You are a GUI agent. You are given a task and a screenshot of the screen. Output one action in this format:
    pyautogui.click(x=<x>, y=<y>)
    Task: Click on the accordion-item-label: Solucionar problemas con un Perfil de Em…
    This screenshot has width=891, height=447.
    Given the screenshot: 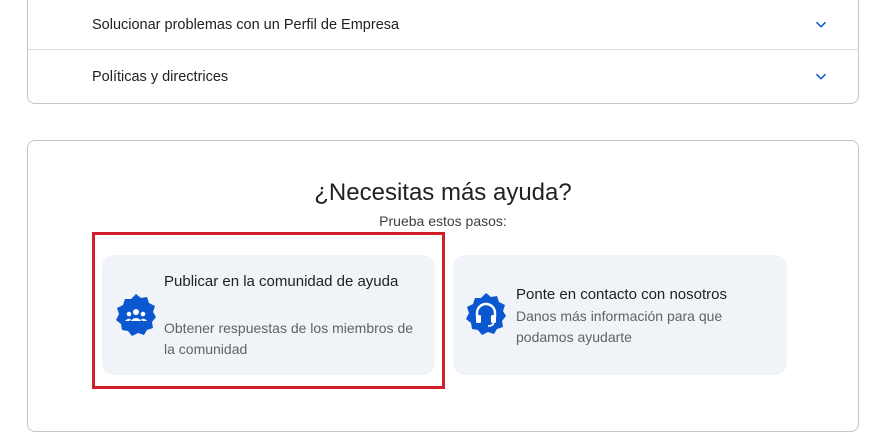 What is the action you would take?
    pyautogui.click(x=246, y=24)
    